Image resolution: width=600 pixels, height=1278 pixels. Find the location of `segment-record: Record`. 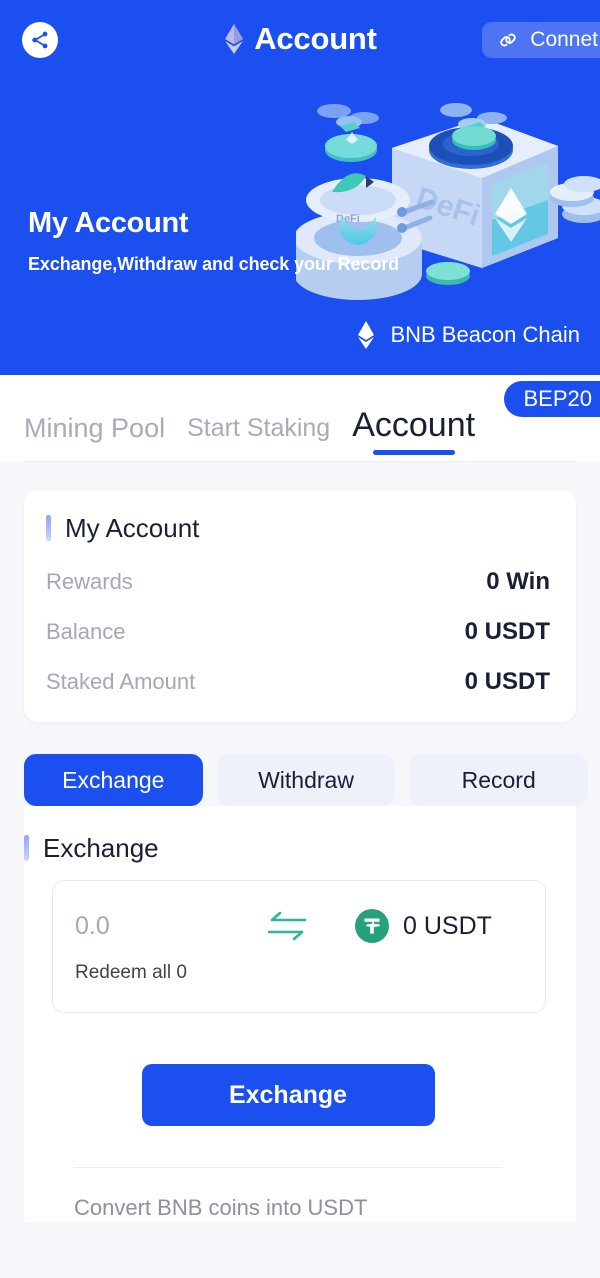

segment-record: Record is located at coordinates (499, 780).